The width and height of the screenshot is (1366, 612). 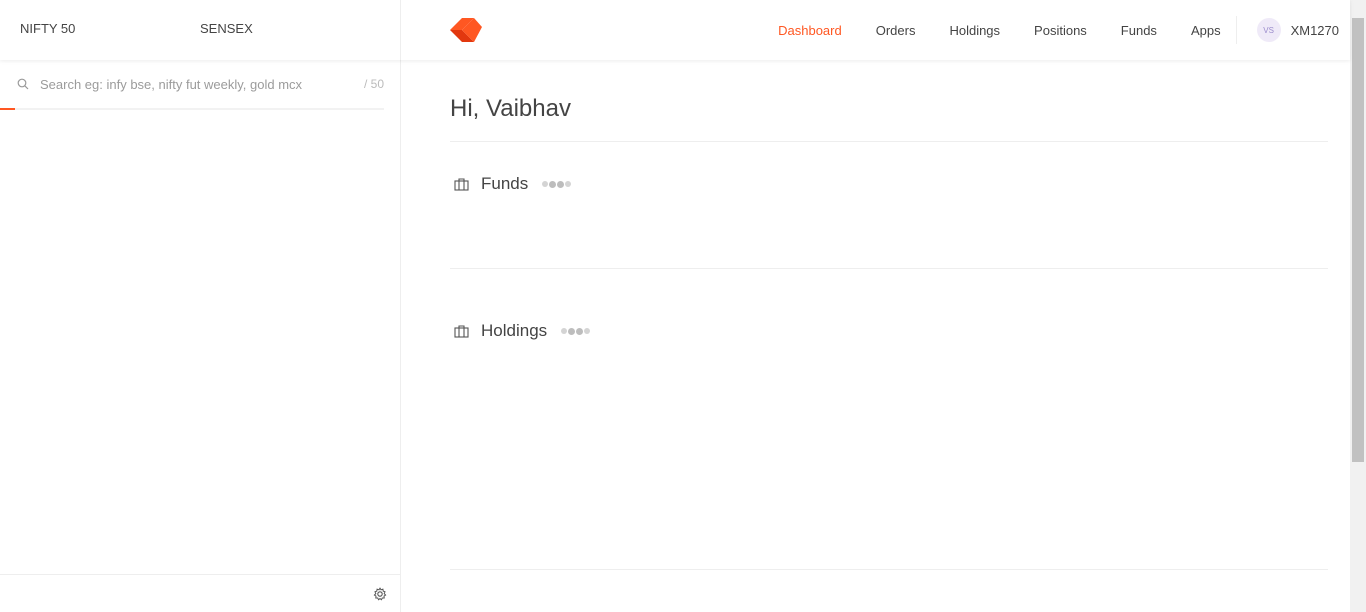 I want to click on funds-section-header: Funds, so click(x=513, y=184).